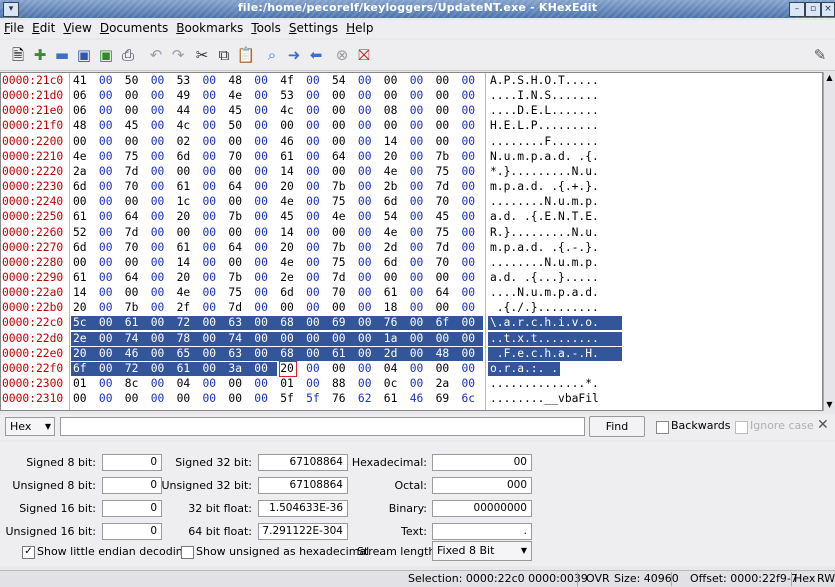  What do you see at coordinates (446, 187) in the screenshot?
I see `hex-byte: 7d` at bounding box center [446, 187].